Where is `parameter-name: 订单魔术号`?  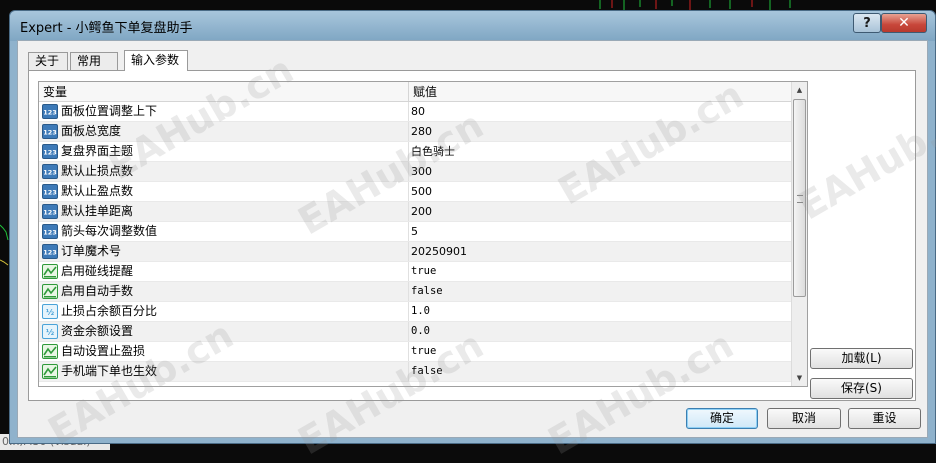 parameter-name: 订单魔术号 is located at coordinates (91, 251).